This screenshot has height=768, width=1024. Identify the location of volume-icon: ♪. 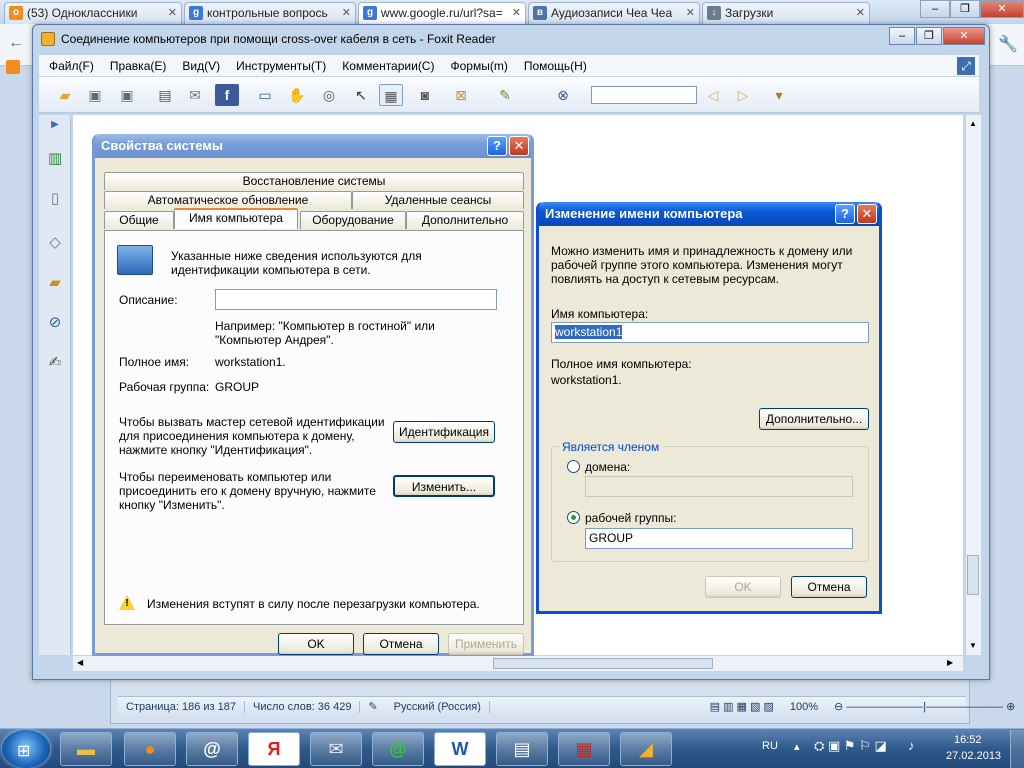
(911, 745).